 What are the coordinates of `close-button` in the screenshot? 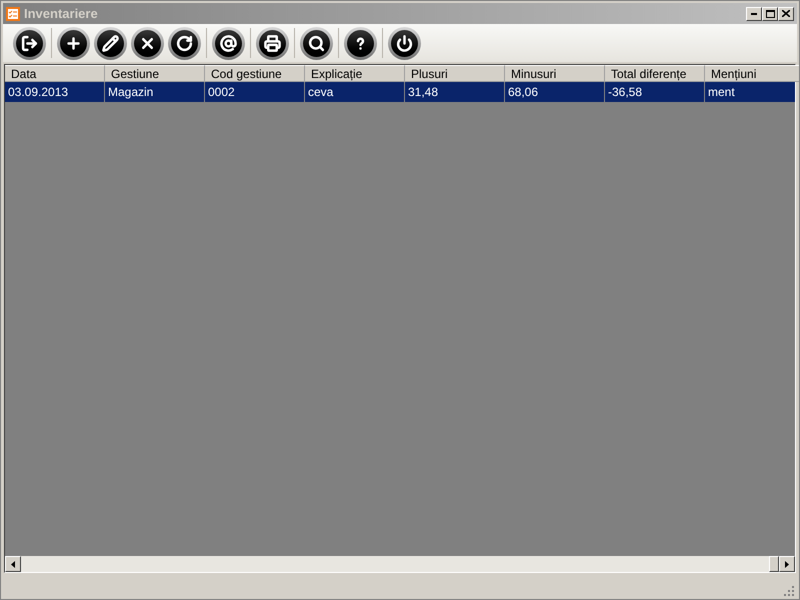 It's located at (786, 13).